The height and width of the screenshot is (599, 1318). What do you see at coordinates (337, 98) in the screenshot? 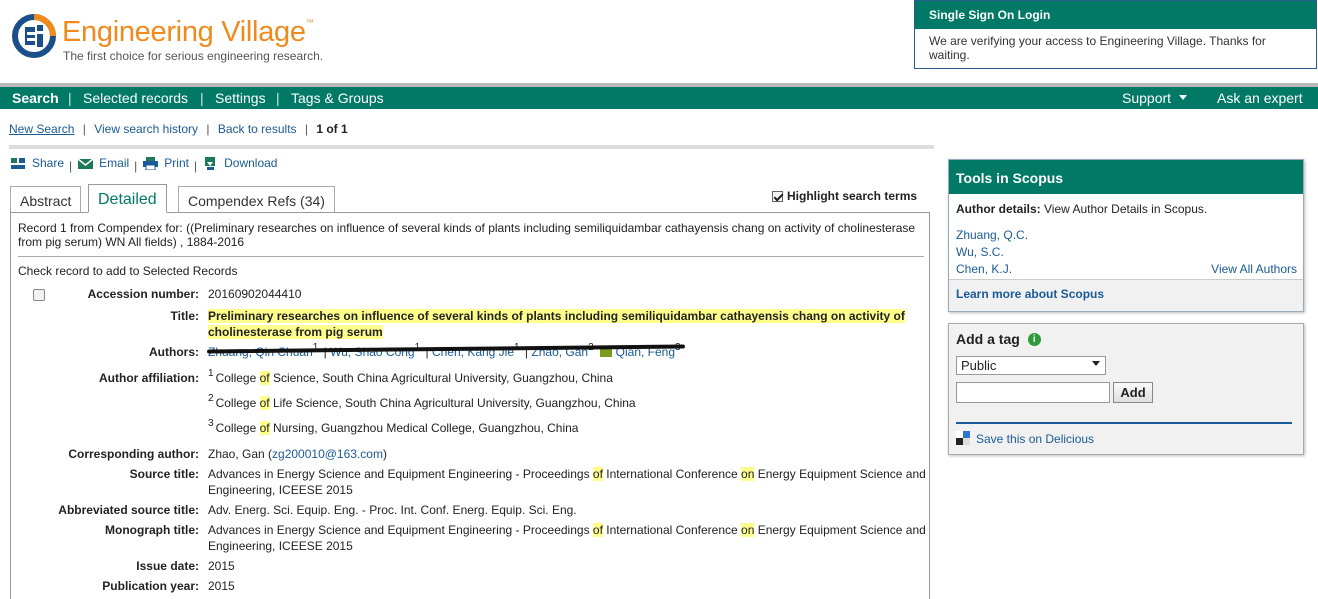
I see `nav-tags-groups: Tags & Groups` at bounding box center [337, 98].